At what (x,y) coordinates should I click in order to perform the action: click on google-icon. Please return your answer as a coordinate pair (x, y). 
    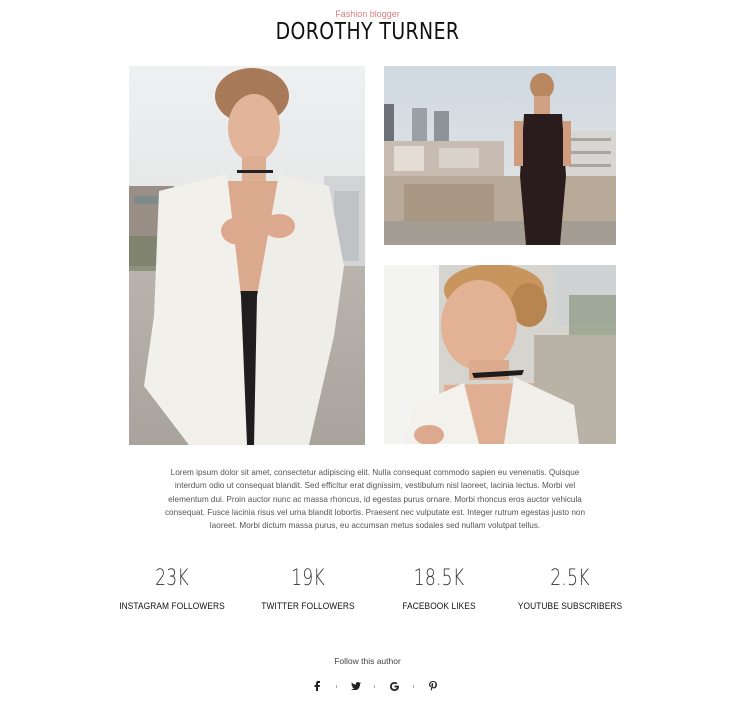
    Looking at the image, I should click on (394, 686).